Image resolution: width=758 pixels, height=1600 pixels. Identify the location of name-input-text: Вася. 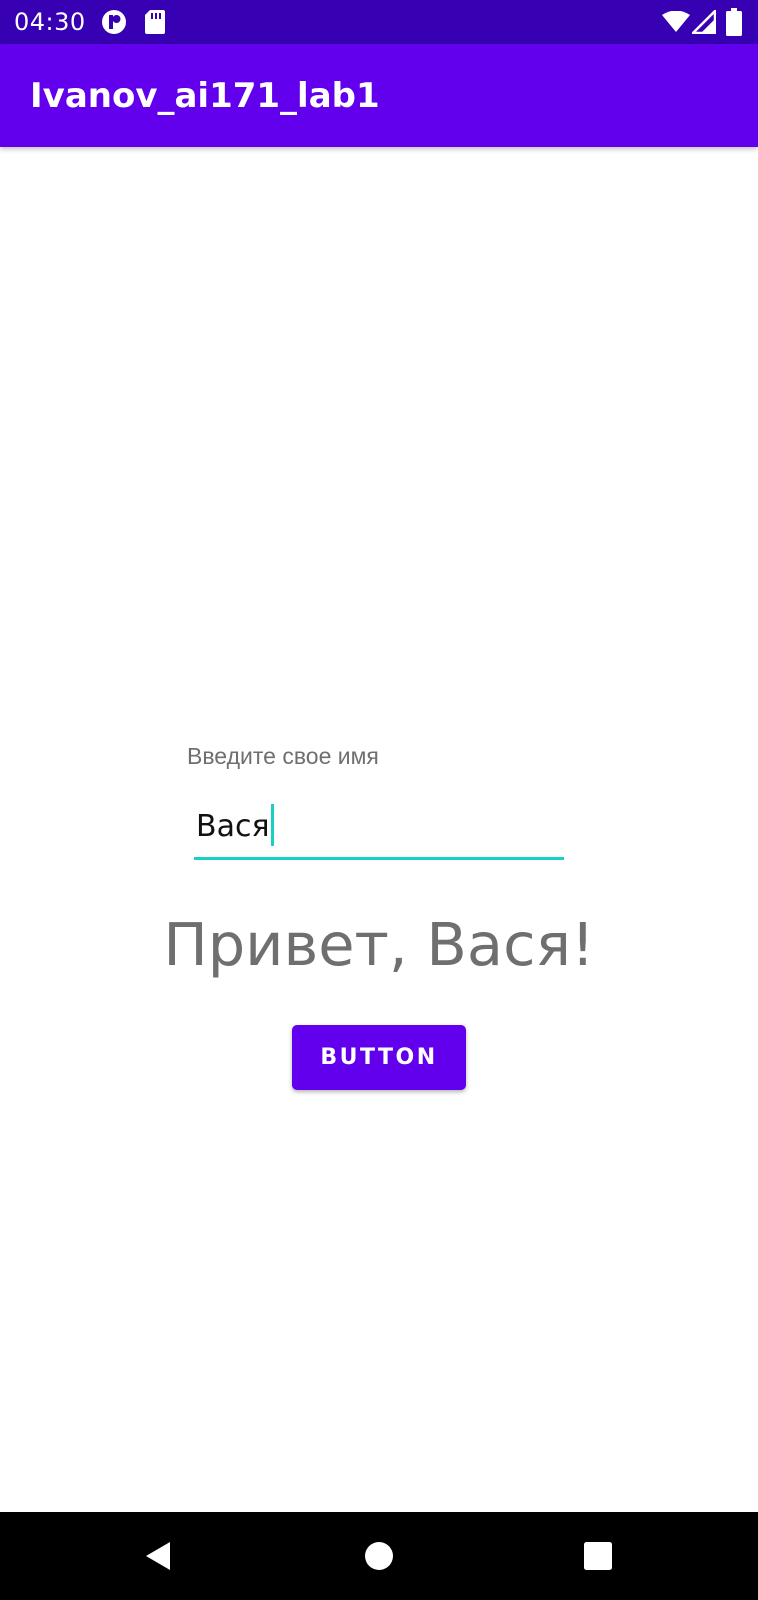
(233, 826).